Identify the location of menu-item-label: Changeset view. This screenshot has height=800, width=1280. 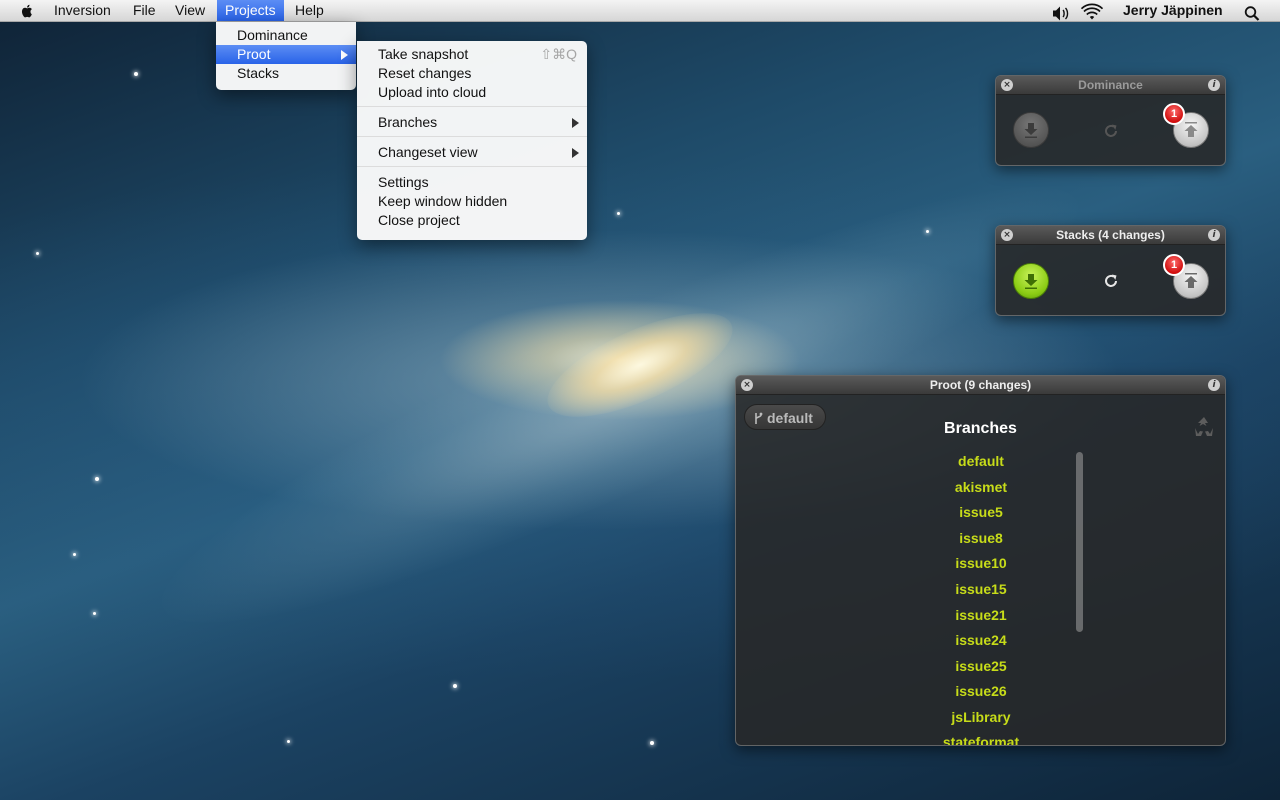
(428, 152).